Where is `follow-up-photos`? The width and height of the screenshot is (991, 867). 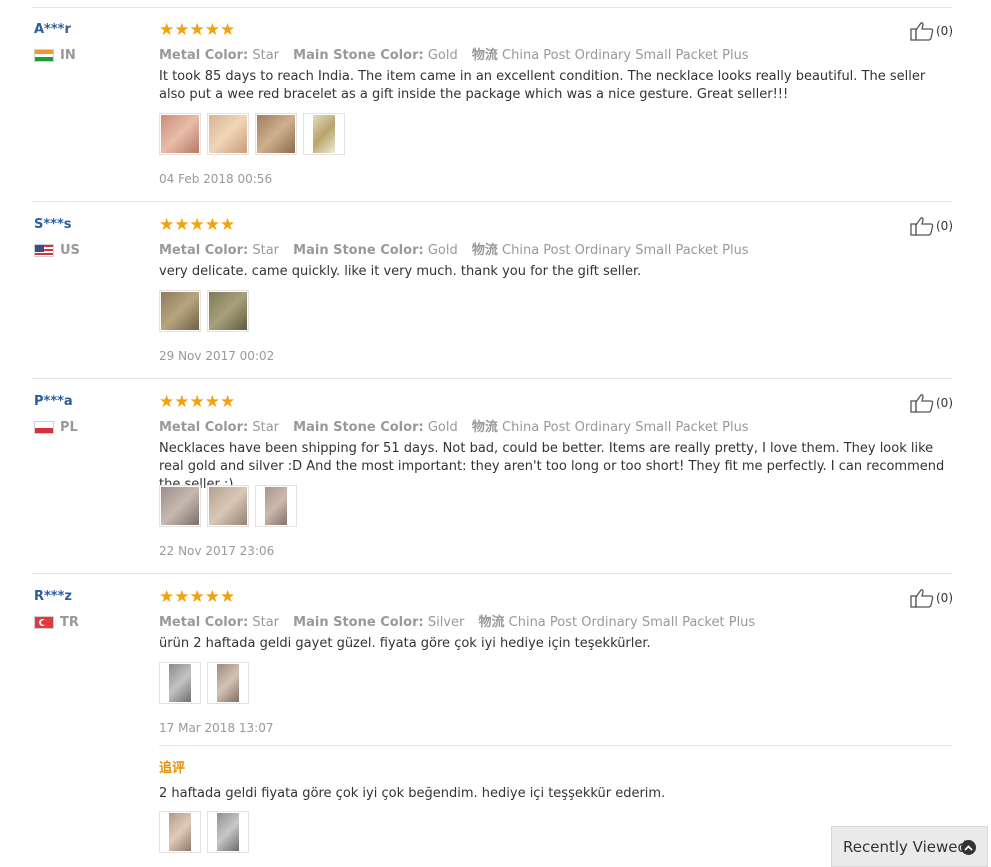
follow-up-photos is located at coordinates (204, 832).